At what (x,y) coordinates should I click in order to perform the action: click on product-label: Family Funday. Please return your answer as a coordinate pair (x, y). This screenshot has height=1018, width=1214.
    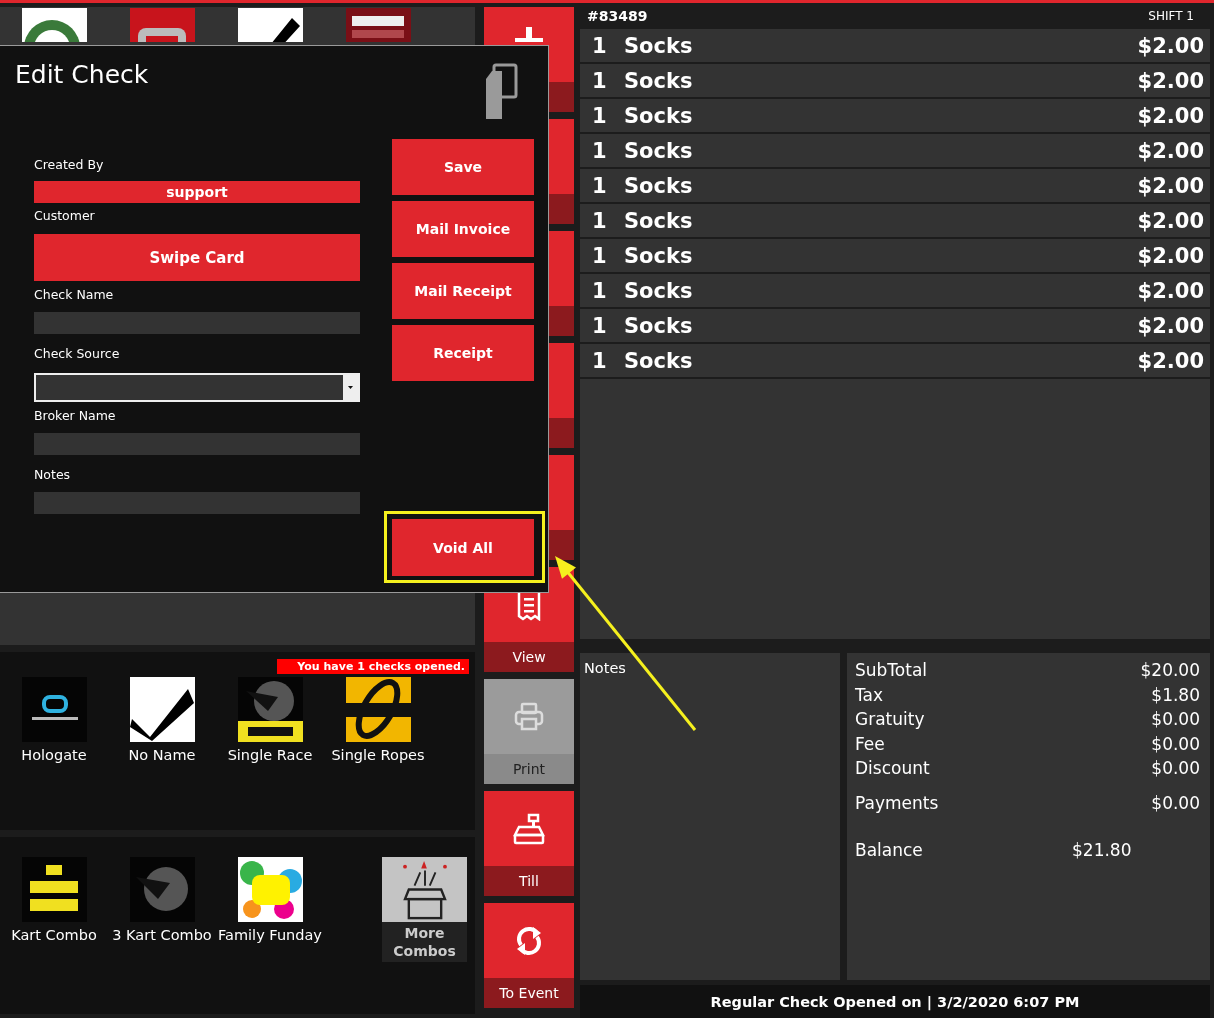
    Looking at the image, I should click on (270, 935).